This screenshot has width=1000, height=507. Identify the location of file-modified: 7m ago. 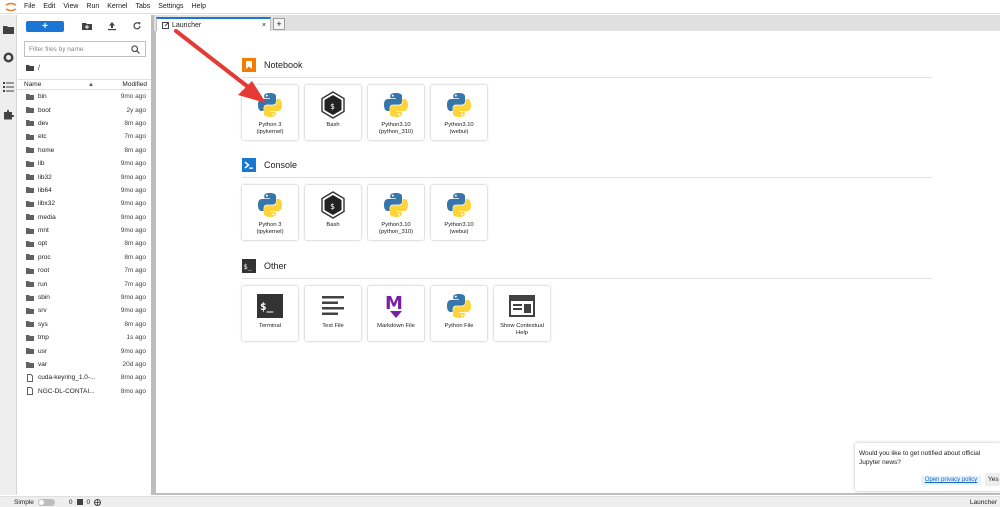
(135, 137).